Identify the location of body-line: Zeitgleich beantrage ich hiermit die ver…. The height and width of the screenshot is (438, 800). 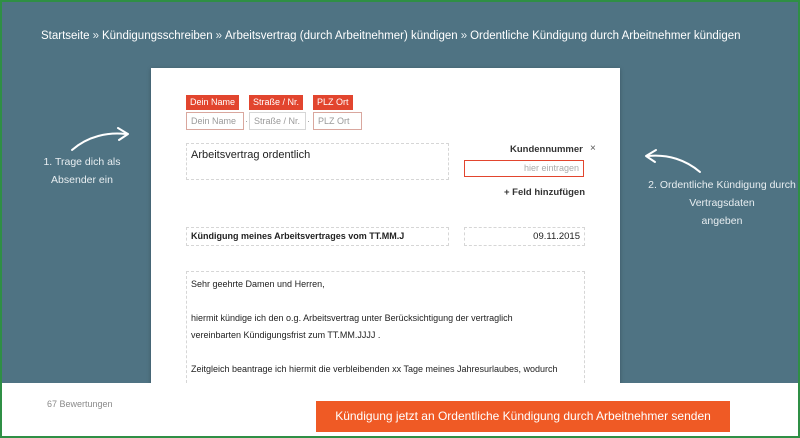
(374, 369).